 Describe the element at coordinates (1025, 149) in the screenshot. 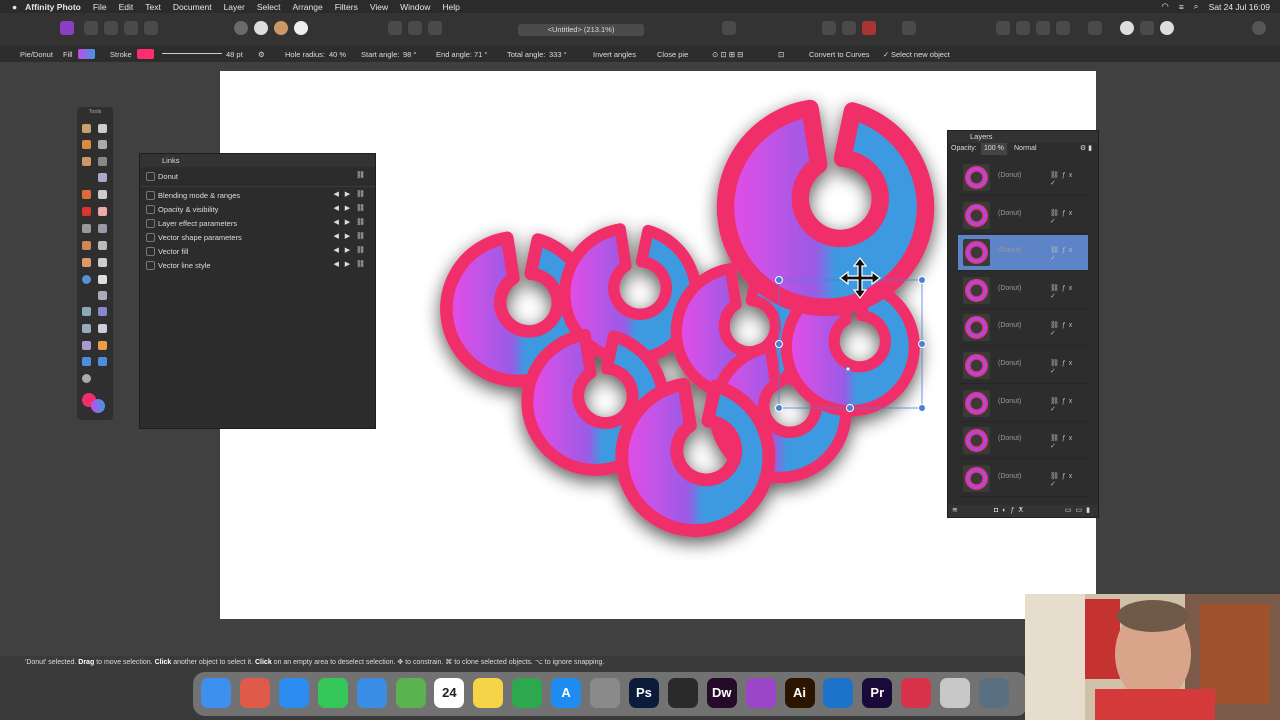

I see `blend-mode-select: Normal` at that location.